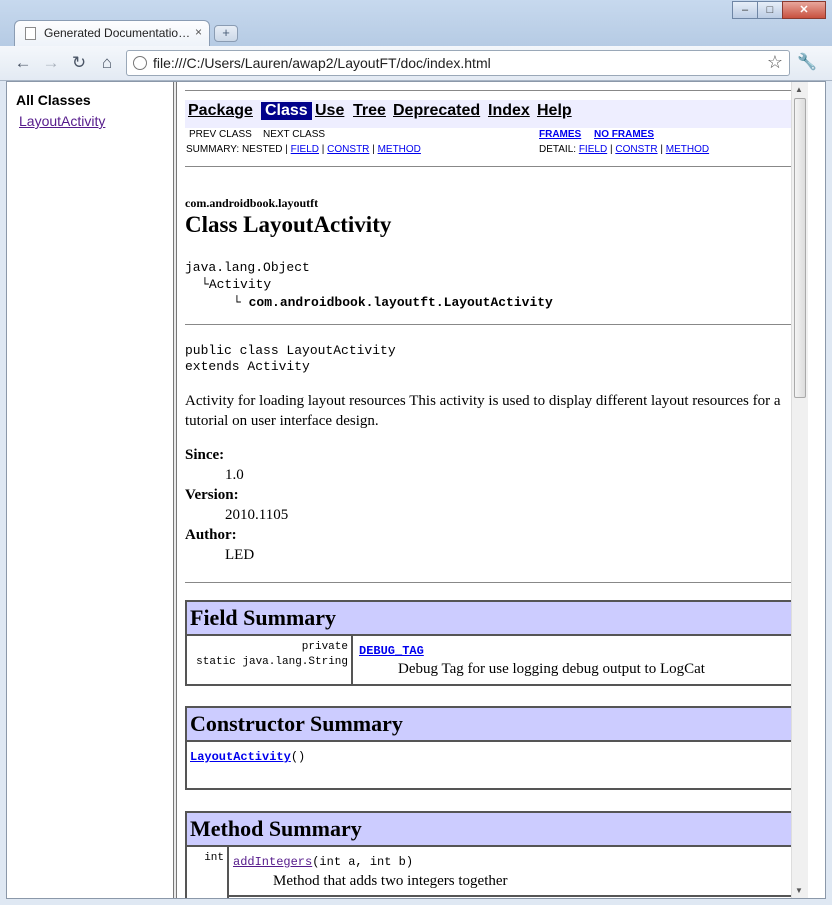  I want to click on summary-constr-link: CONSTR, so click(348, 149).